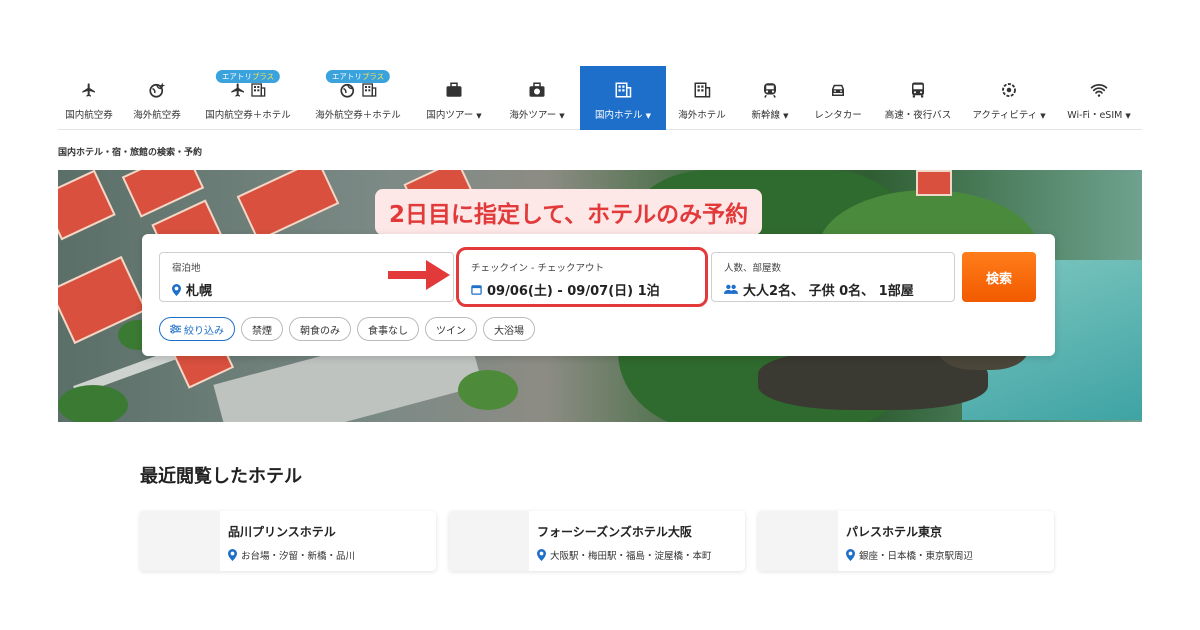 The image size is (1200, 630). Describe the element at coordinates (175, 329) in the screenshot. I see `filter-sliders-icon` at that location.